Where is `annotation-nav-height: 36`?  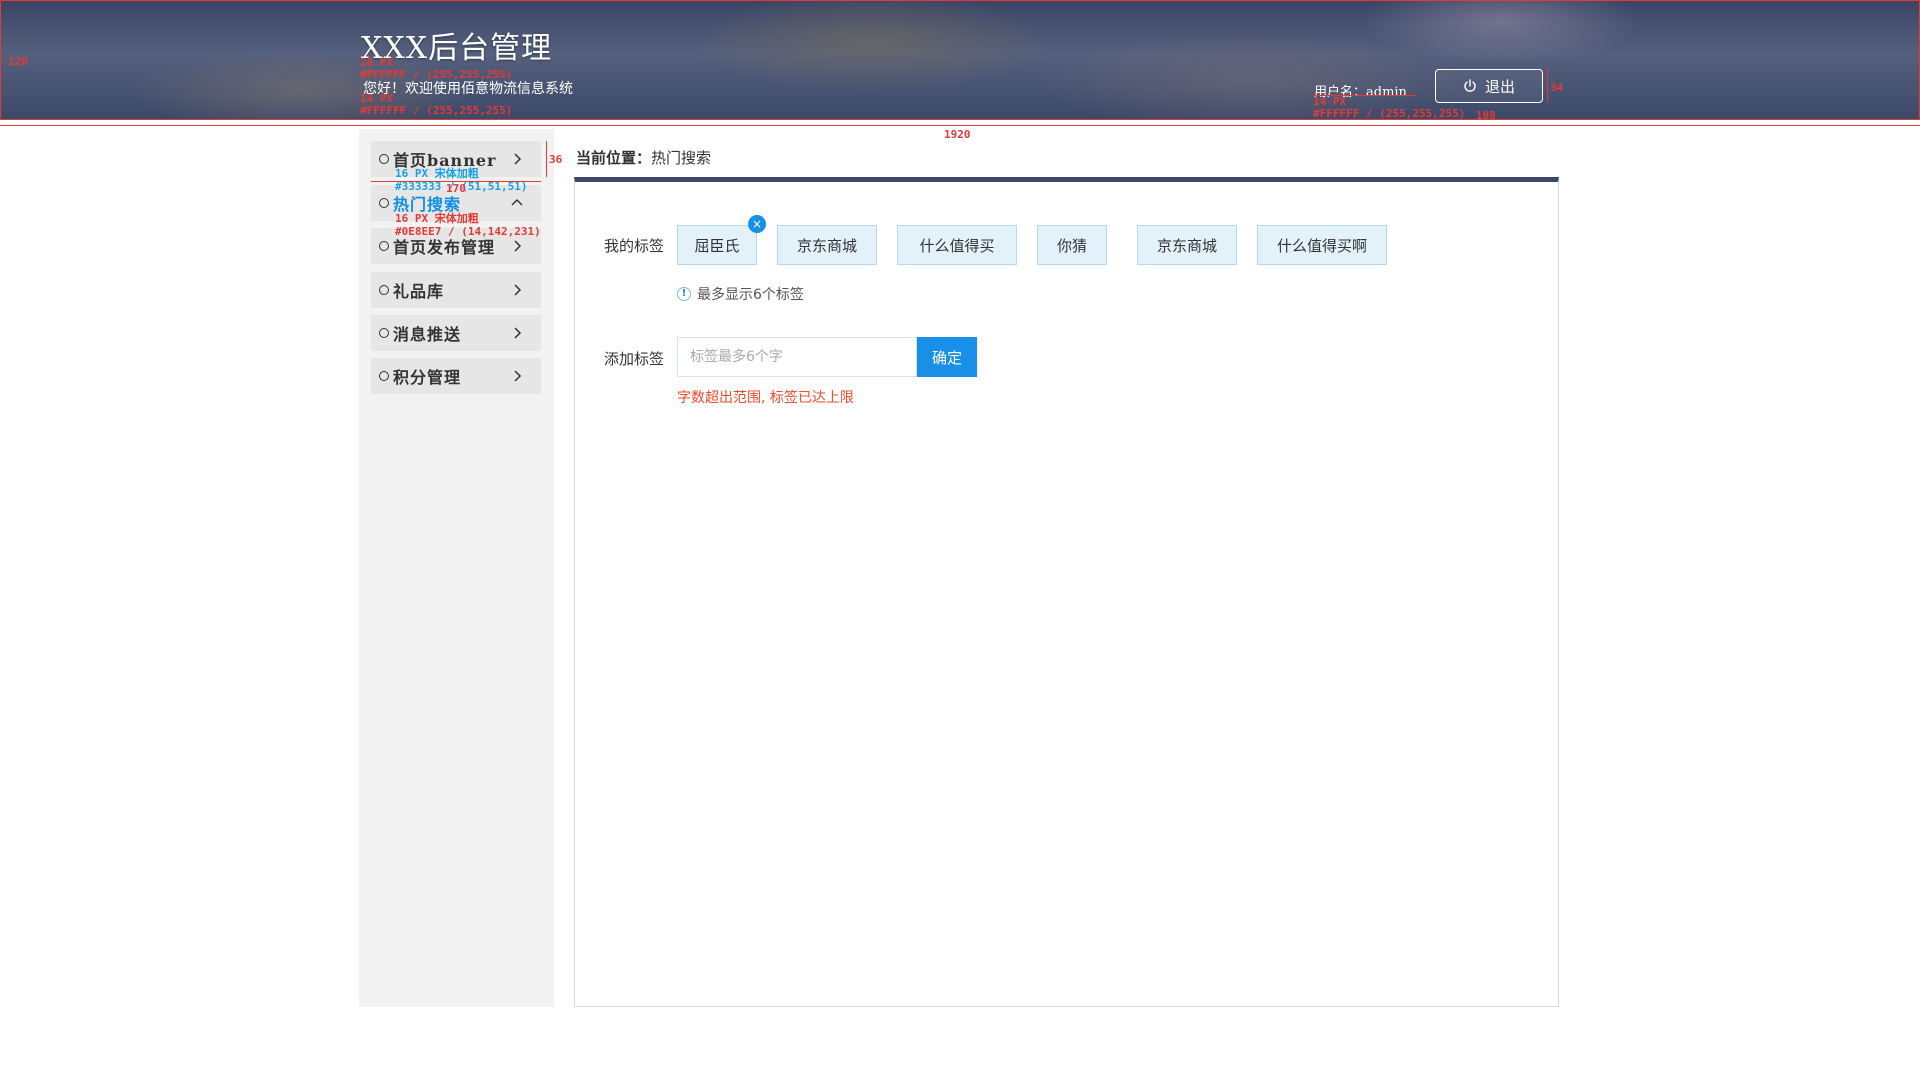 annotation-nav-height: 36 is located at coordinates (556, 159).